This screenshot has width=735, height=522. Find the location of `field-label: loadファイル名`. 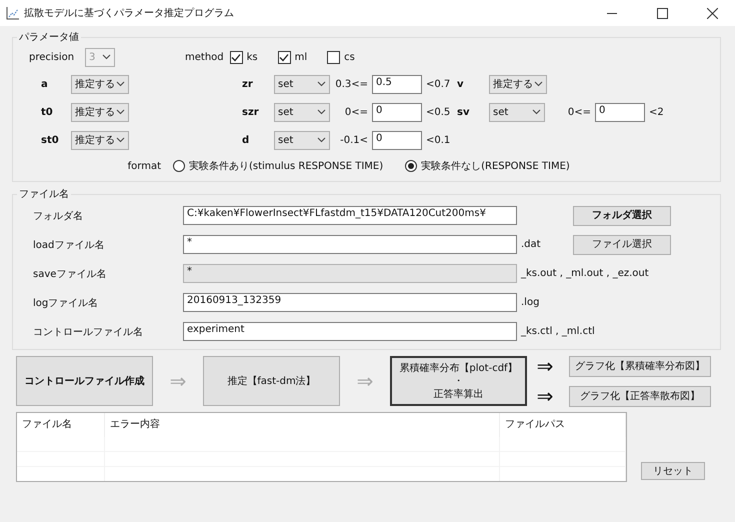

field-label: loadファイル名 is located at coordinates (69, 245).